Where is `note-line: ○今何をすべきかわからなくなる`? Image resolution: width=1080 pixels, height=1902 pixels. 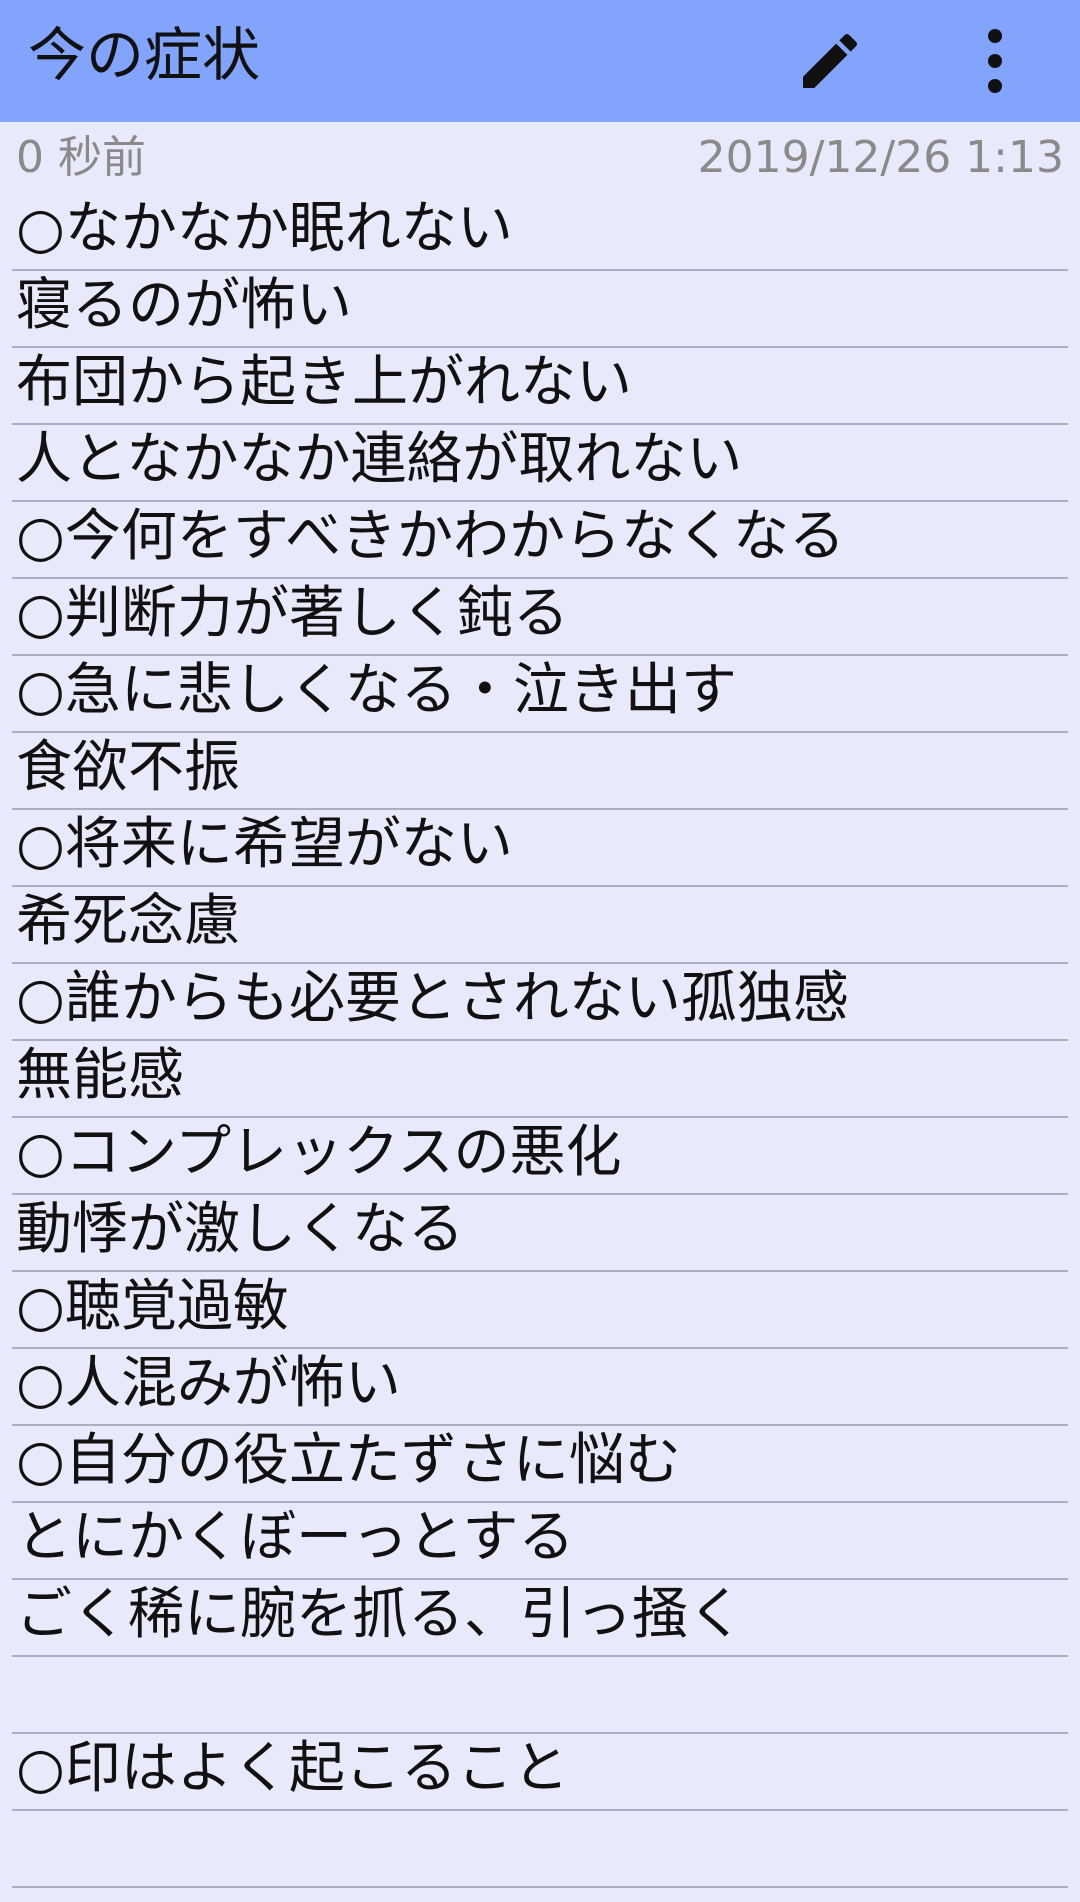
note-line: ○今何をすべきかわからなくなる is located at coordinates (540, 540).